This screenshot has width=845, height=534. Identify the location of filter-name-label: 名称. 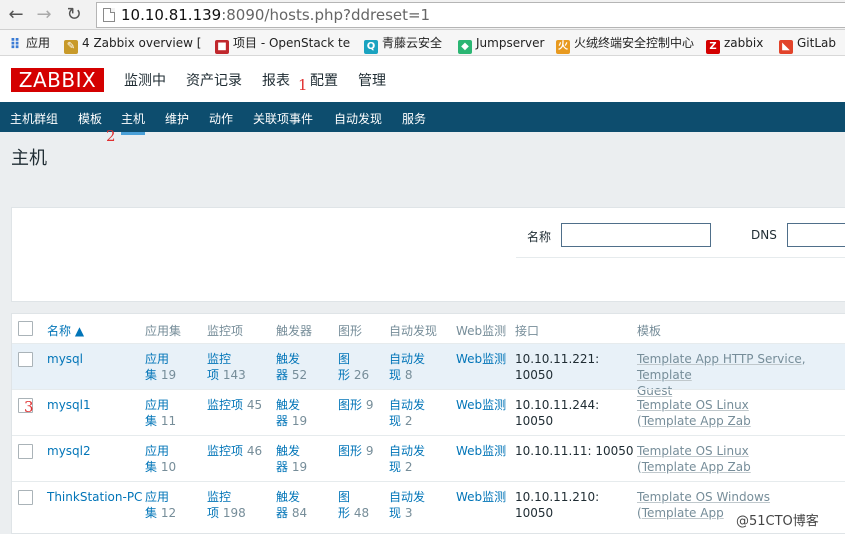
(539, 237).